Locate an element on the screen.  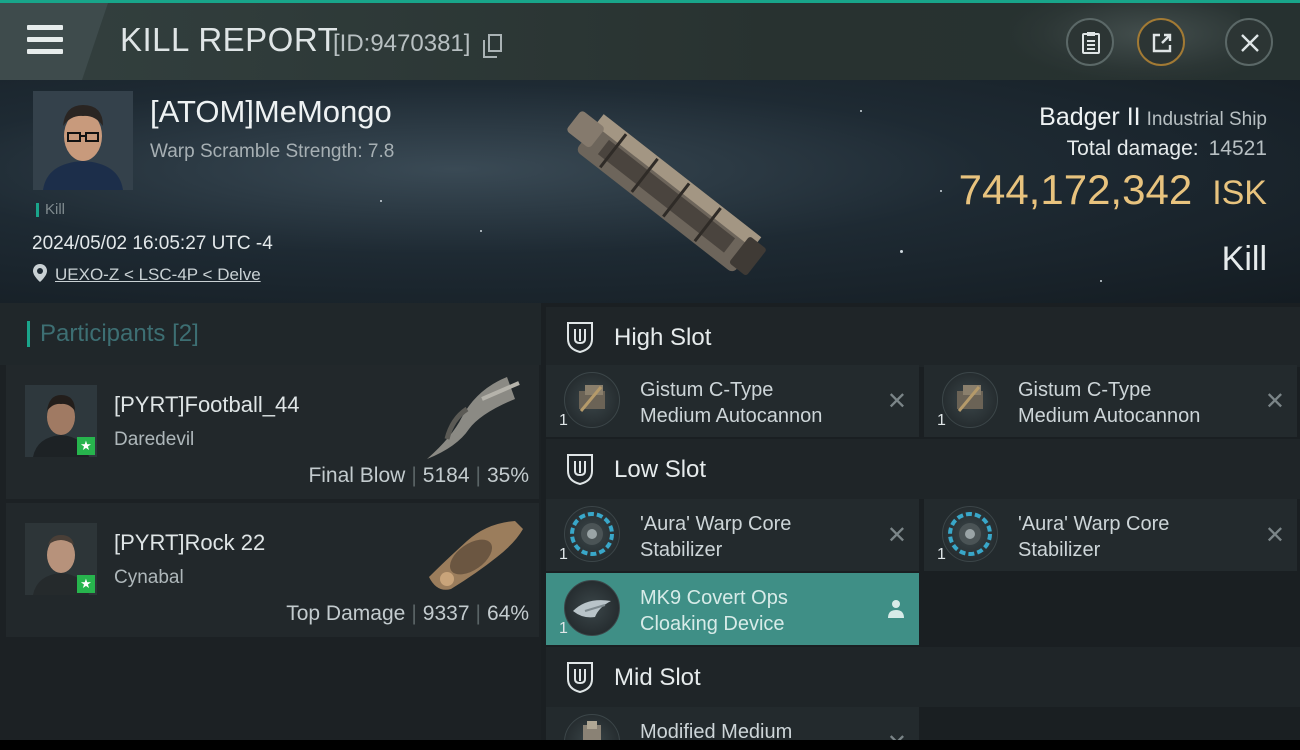
hamburger-icon is located at coordinates (45, 43).